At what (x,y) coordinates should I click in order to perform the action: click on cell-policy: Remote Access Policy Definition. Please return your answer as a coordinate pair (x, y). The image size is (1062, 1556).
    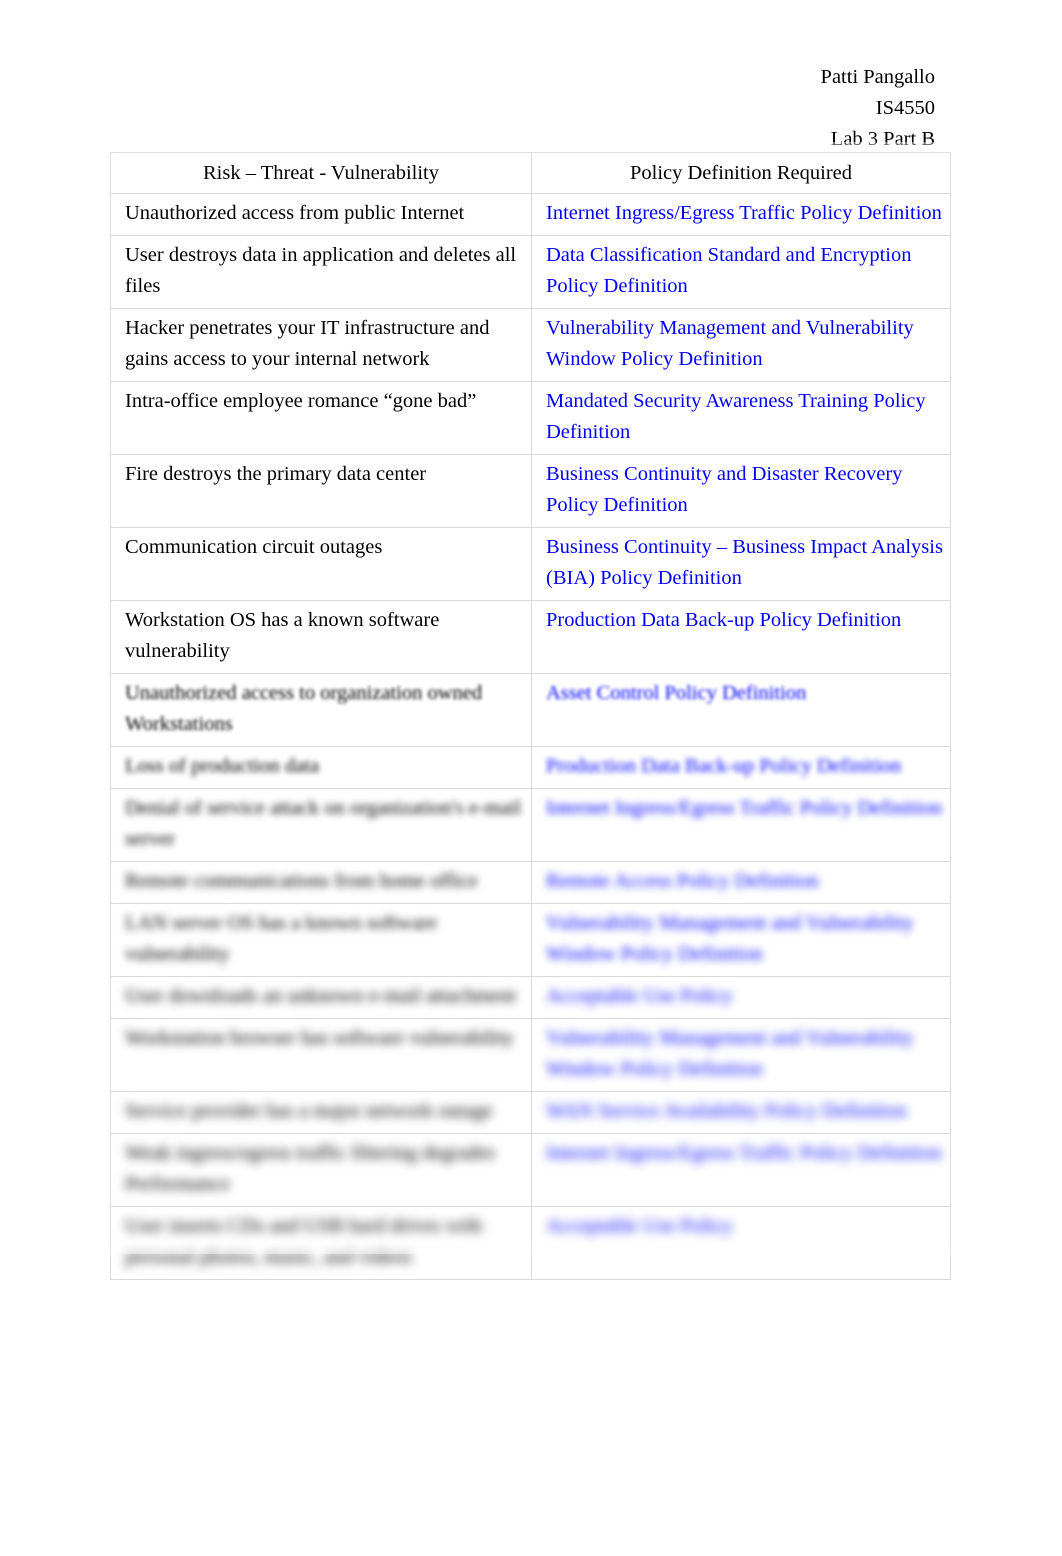
    Looking at the image, I should click on (741, 882).